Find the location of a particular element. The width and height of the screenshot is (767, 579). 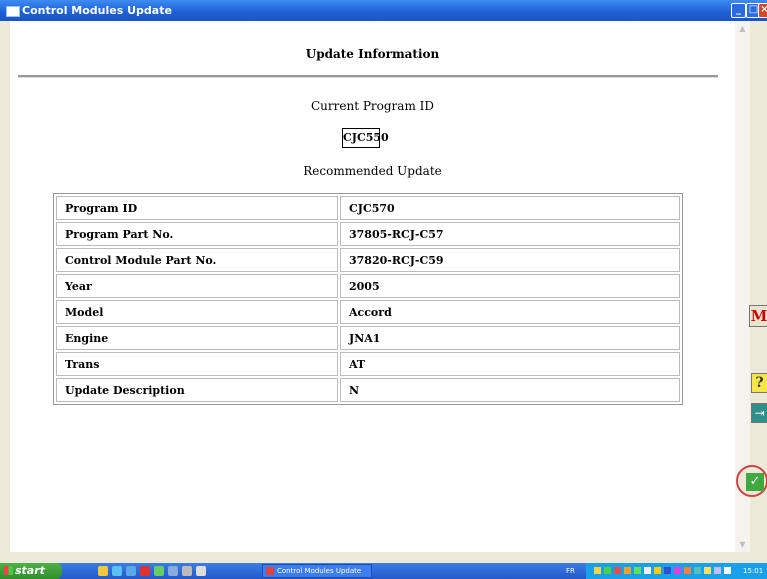

exit-button: ⇥ is located at coordinates (759, 413).